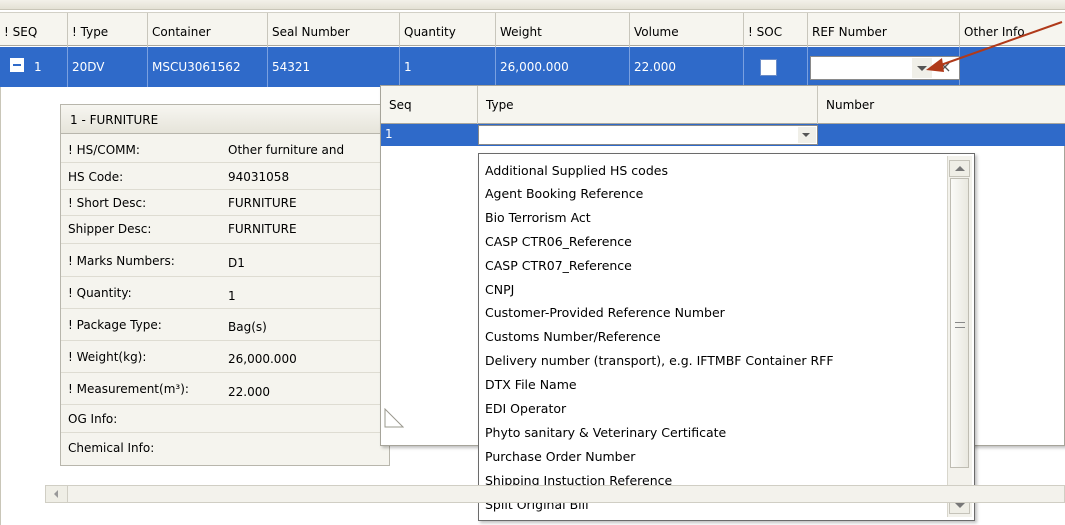  Describe the element at coordinates (499, 289) in the screenshot. I see `dropdown-option: CNPJ` at that location.